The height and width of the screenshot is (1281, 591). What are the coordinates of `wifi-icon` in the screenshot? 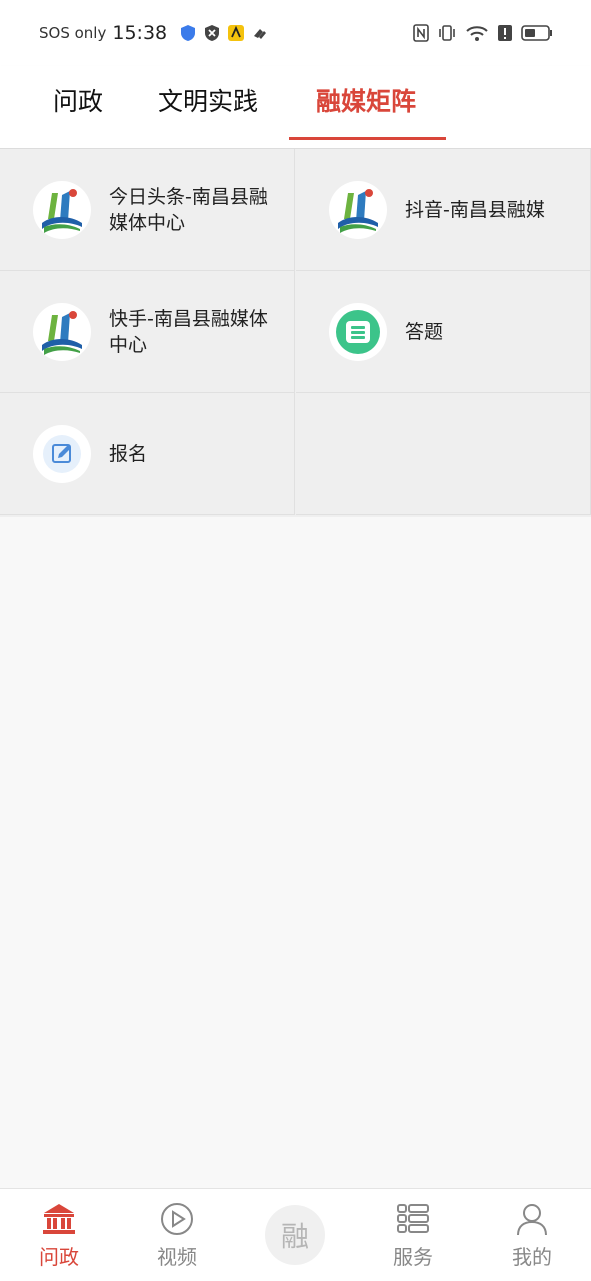 It's located at (477, 33).